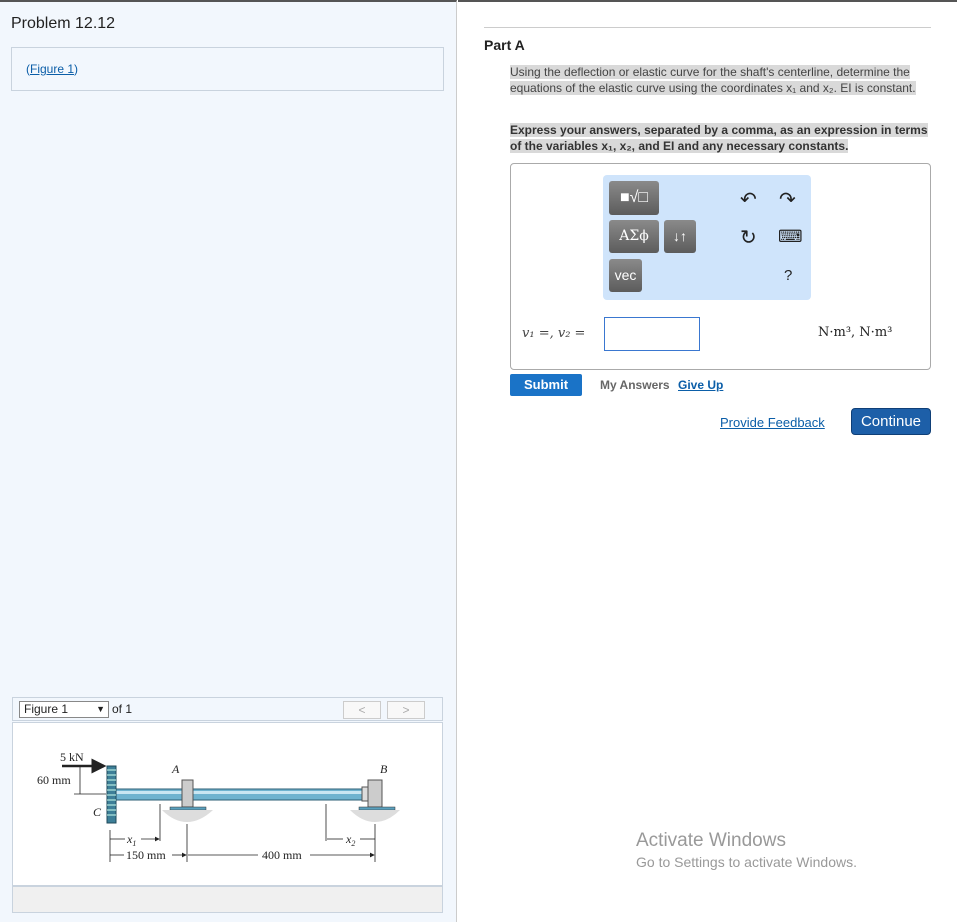 The height and width of the screenshot is (922, 957). Describe the element at coordinates (131, 840) in the screenshot. I see `x1-label: x1` at that location.